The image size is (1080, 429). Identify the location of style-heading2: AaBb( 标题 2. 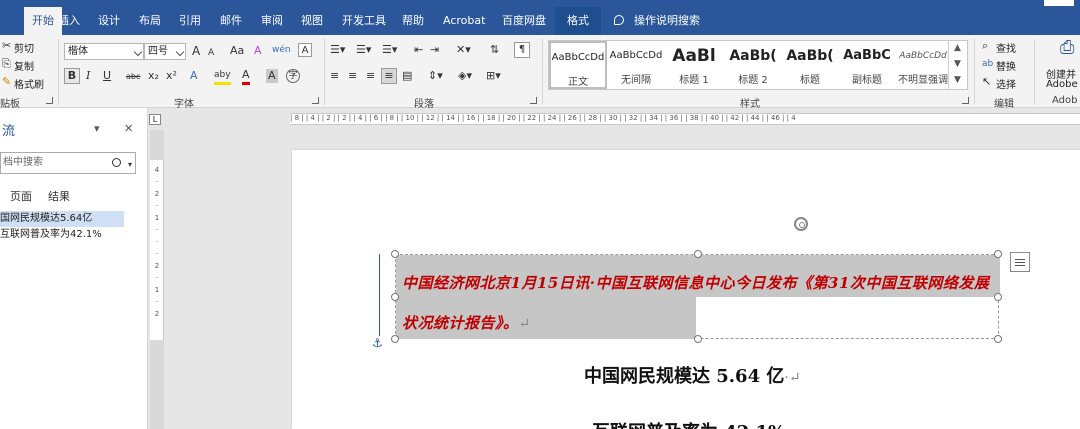
(753, 65).